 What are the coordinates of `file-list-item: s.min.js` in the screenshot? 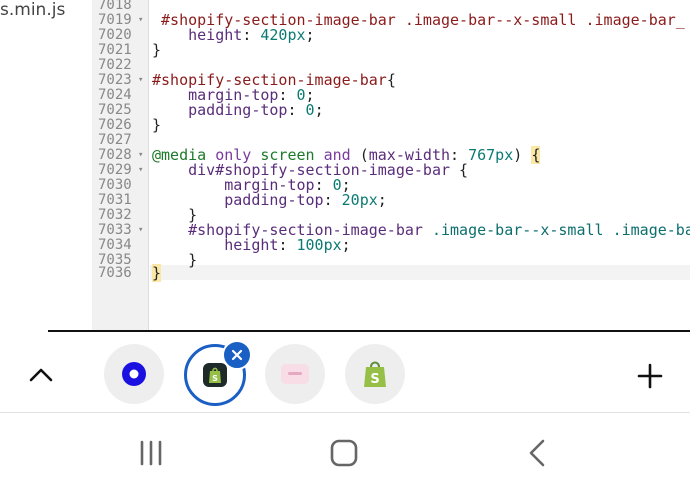 It's located at (32, 10).